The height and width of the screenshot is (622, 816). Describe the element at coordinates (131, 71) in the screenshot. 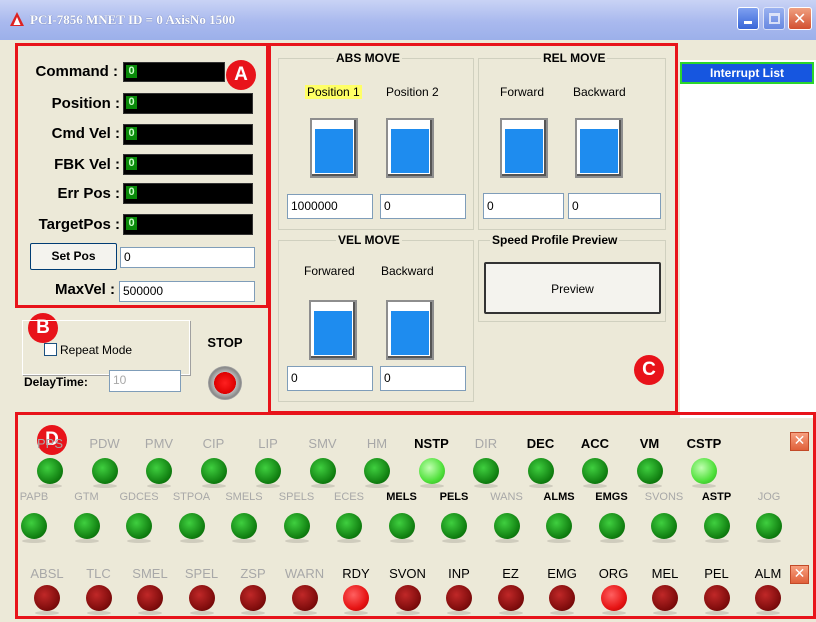

I see `command-value: 0` at that location.